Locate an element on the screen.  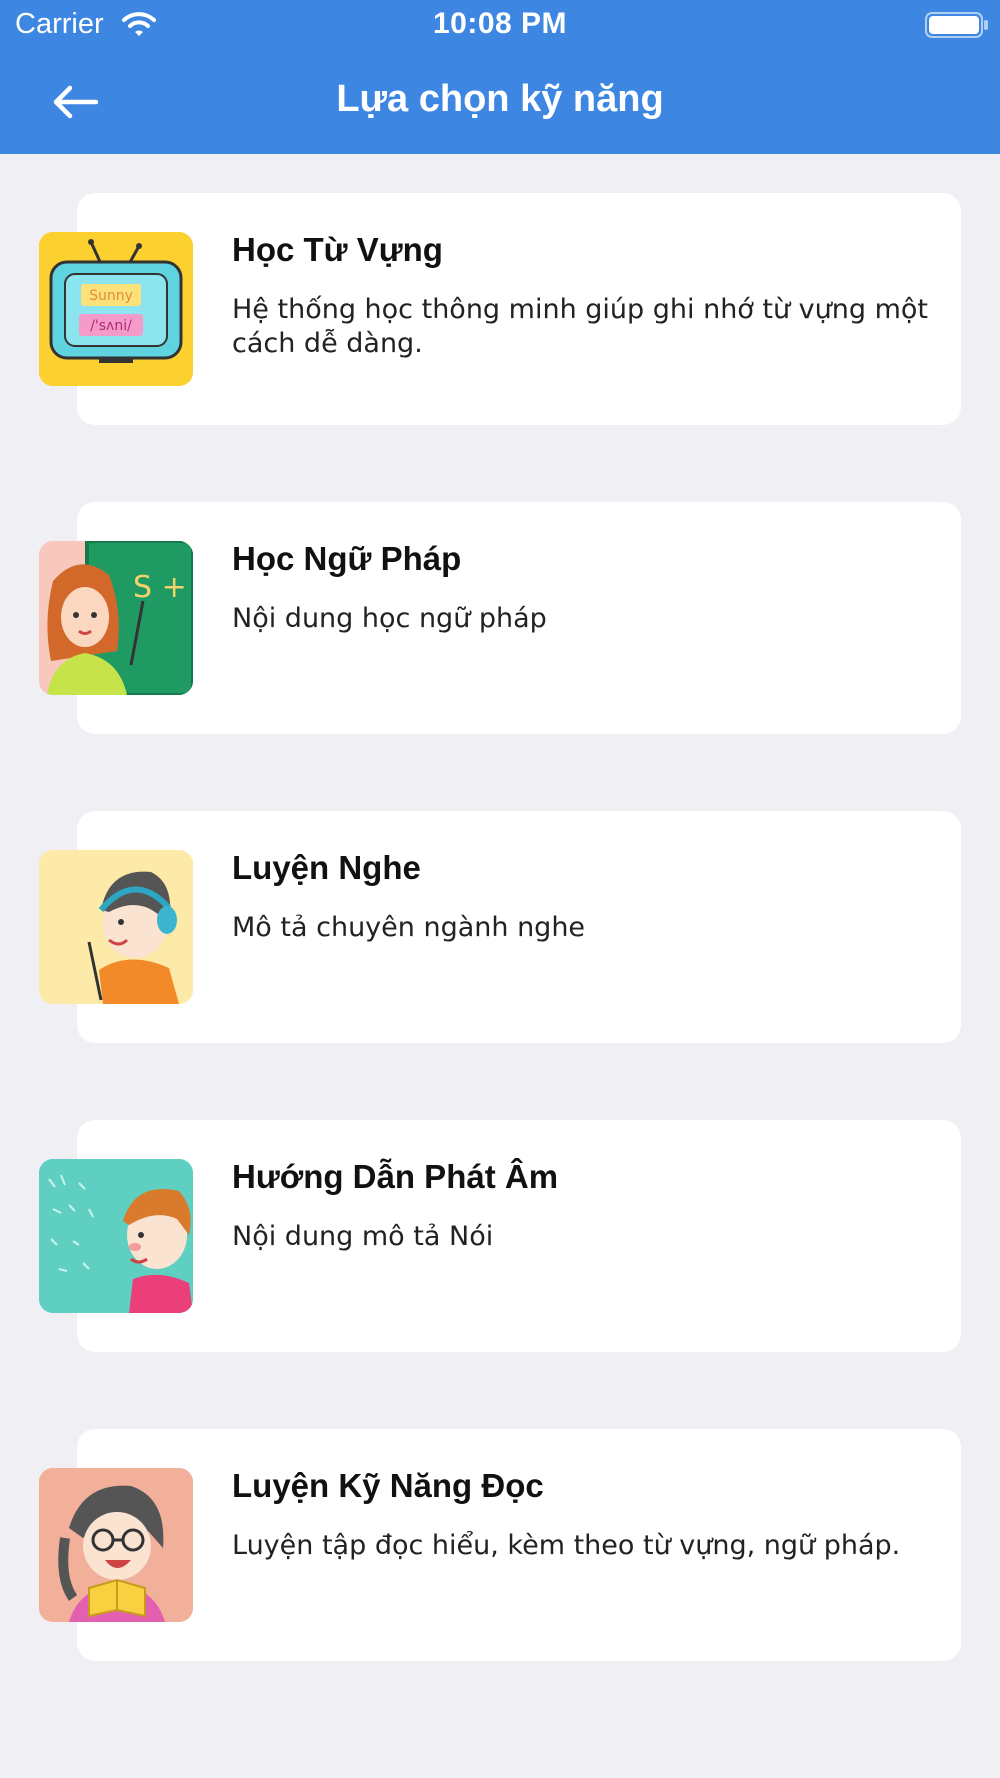
skill-description: Nội dung học ngữ pháp is located at coordinates (389, 618).